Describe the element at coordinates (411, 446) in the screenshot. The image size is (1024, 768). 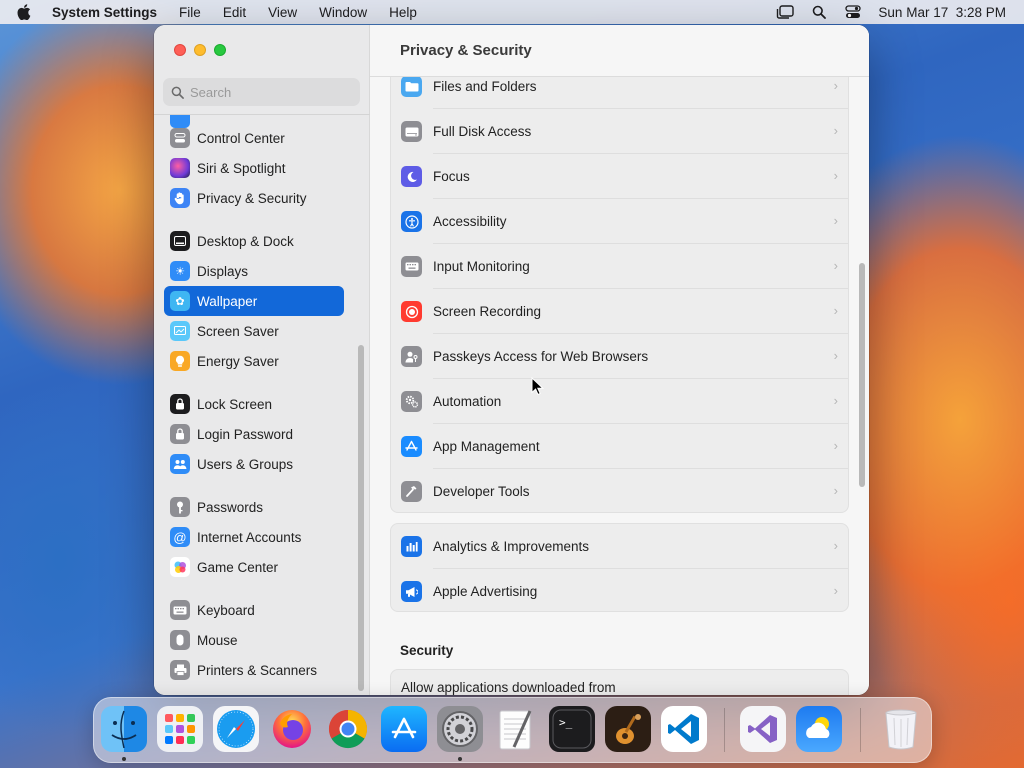
I see `app-store-icon` at that location.